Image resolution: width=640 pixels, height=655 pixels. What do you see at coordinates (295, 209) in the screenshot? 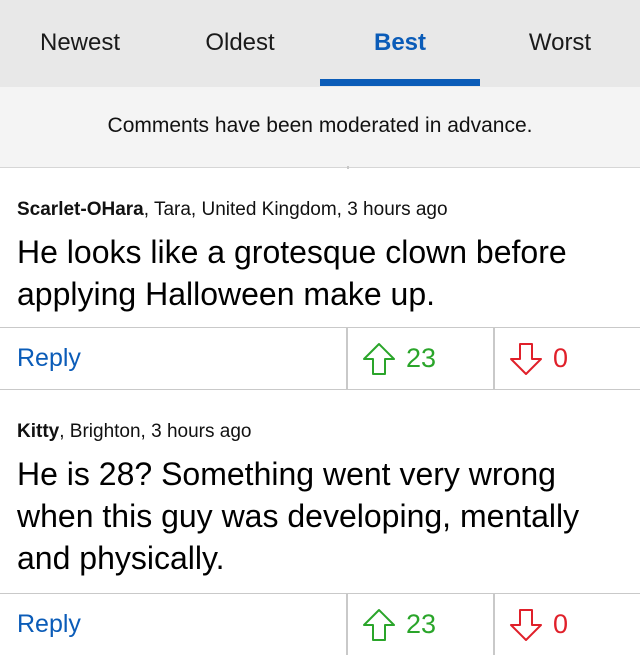
I see `comment-location-time: , Tara, United Kingdom, 3 hours ago` at bounding box center [295, 209].